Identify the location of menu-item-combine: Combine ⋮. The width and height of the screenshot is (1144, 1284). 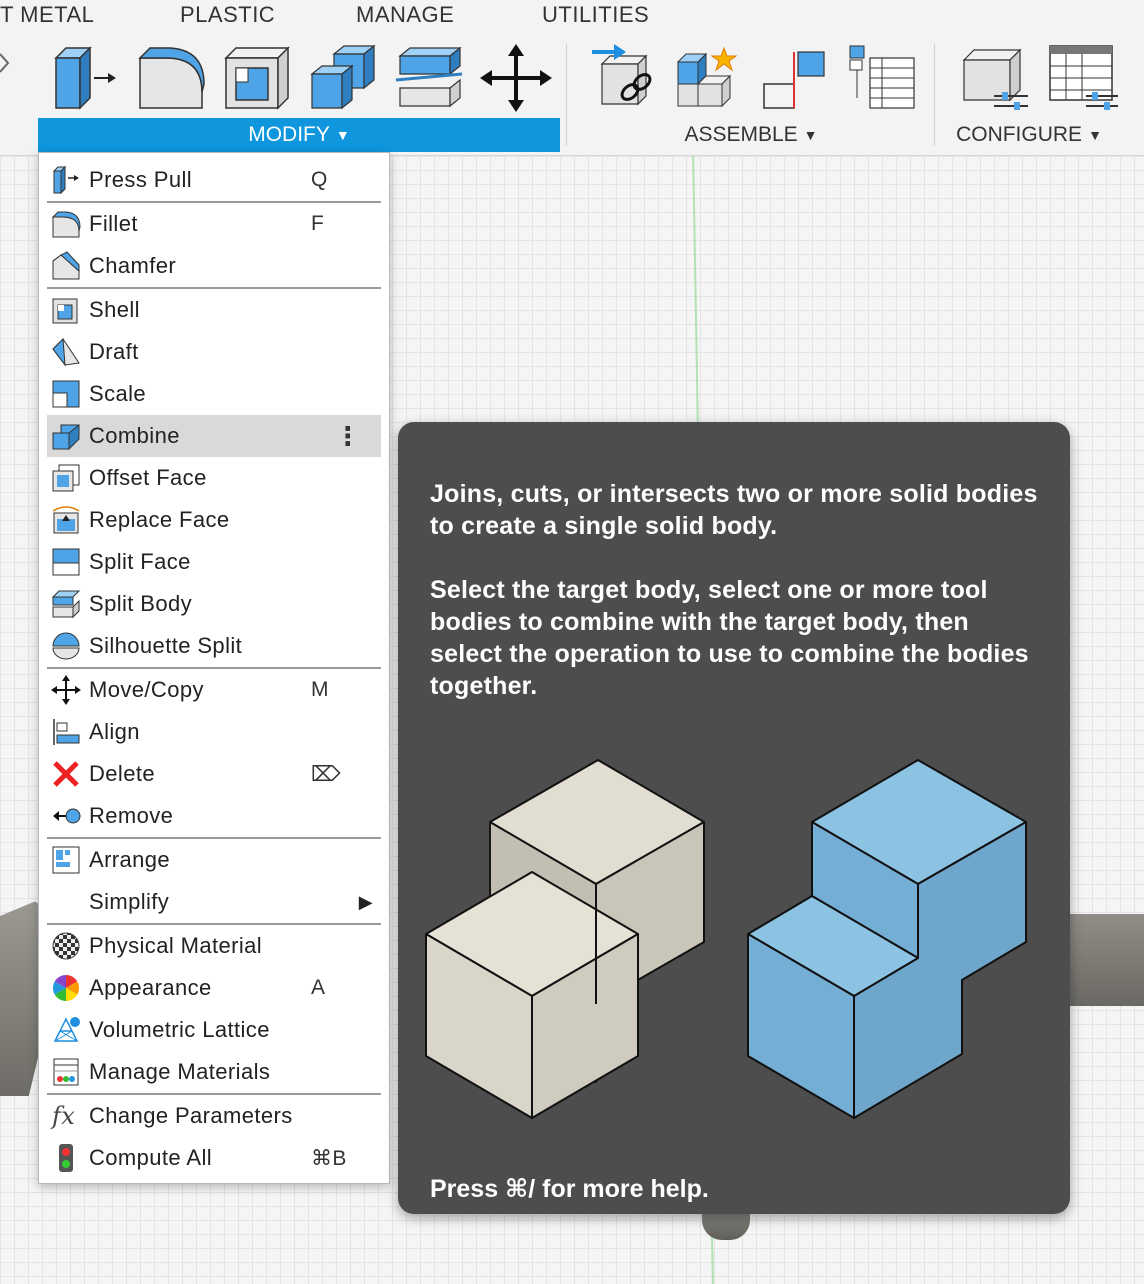
(214, 436).